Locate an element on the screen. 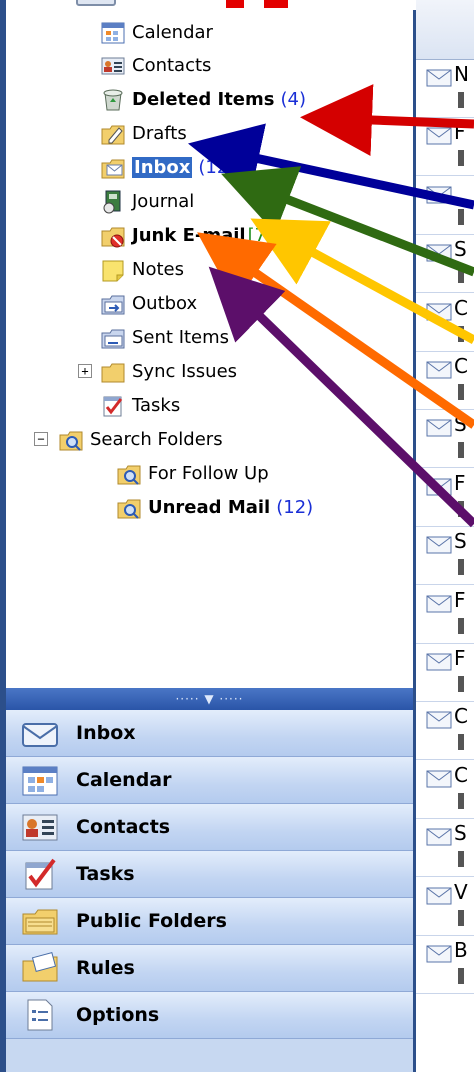  nav-button-options: Options is located at coordinates (209, 1015).